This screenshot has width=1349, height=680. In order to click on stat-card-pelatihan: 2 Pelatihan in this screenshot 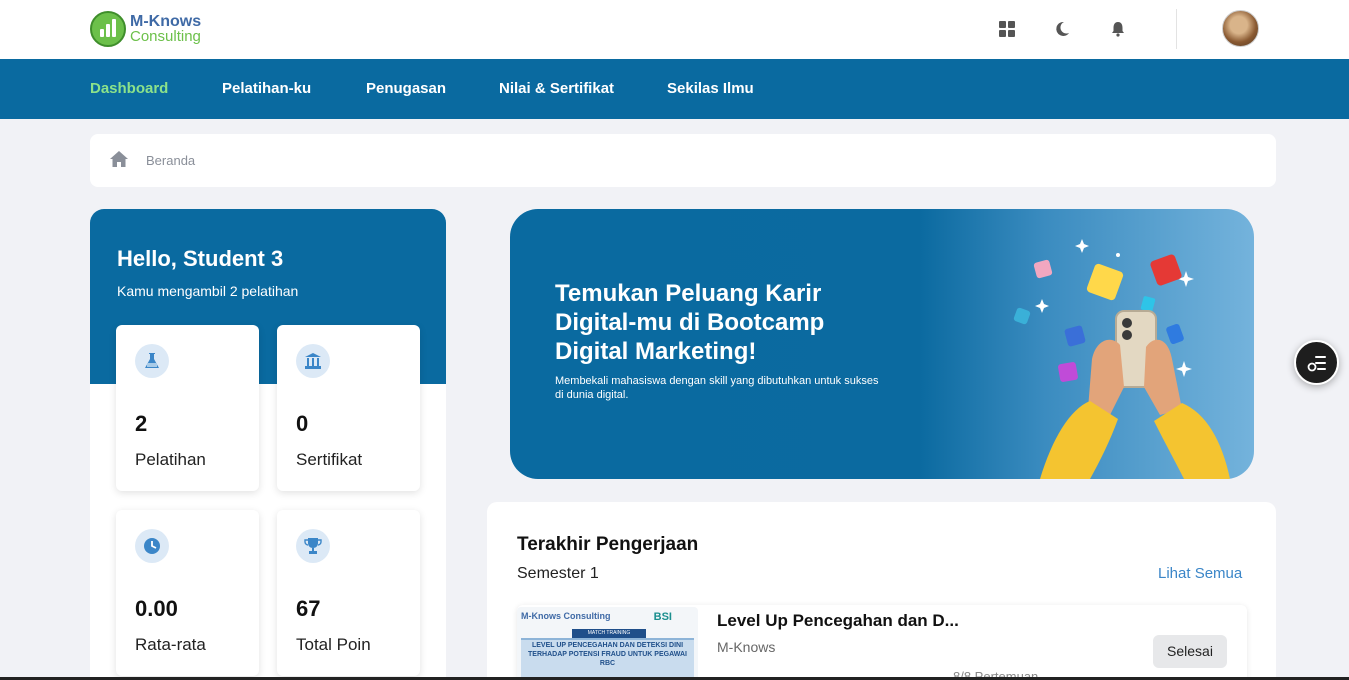, I will do `click(187, 408)`.